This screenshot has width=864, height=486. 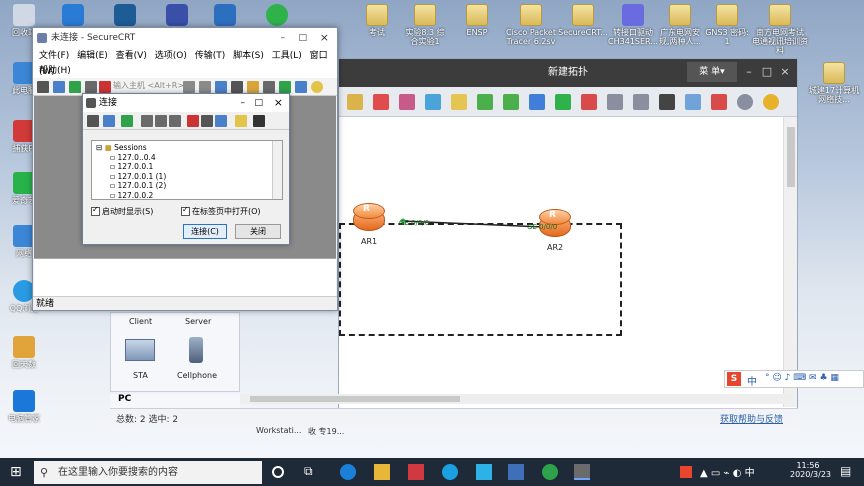 I want to click on menu-tools: 工具(L), so click(x=287, y=56).